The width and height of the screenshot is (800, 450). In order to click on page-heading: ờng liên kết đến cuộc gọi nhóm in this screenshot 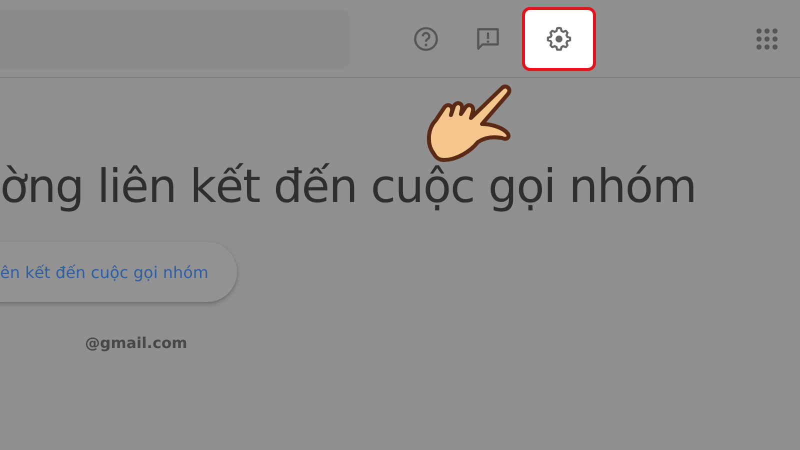, I will do `click(348, 186)`.